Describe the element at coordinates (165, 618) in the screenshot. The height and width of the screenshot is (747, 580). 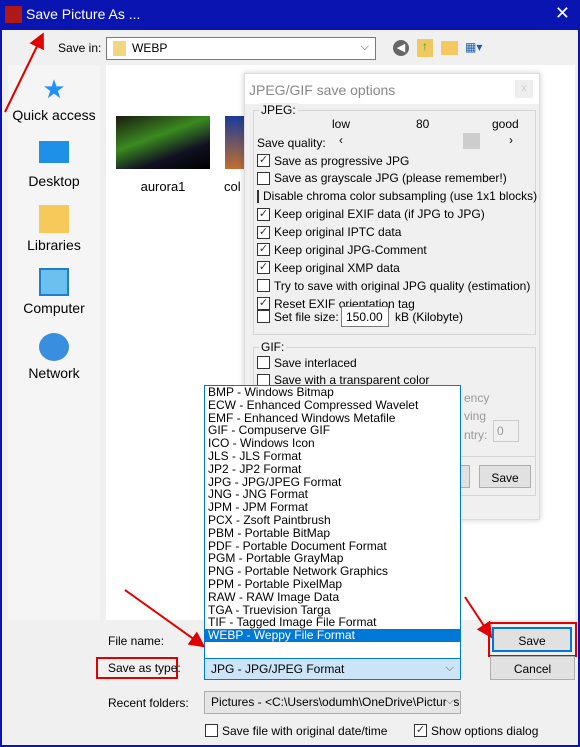
I see `arrow-to-webp` at that location.